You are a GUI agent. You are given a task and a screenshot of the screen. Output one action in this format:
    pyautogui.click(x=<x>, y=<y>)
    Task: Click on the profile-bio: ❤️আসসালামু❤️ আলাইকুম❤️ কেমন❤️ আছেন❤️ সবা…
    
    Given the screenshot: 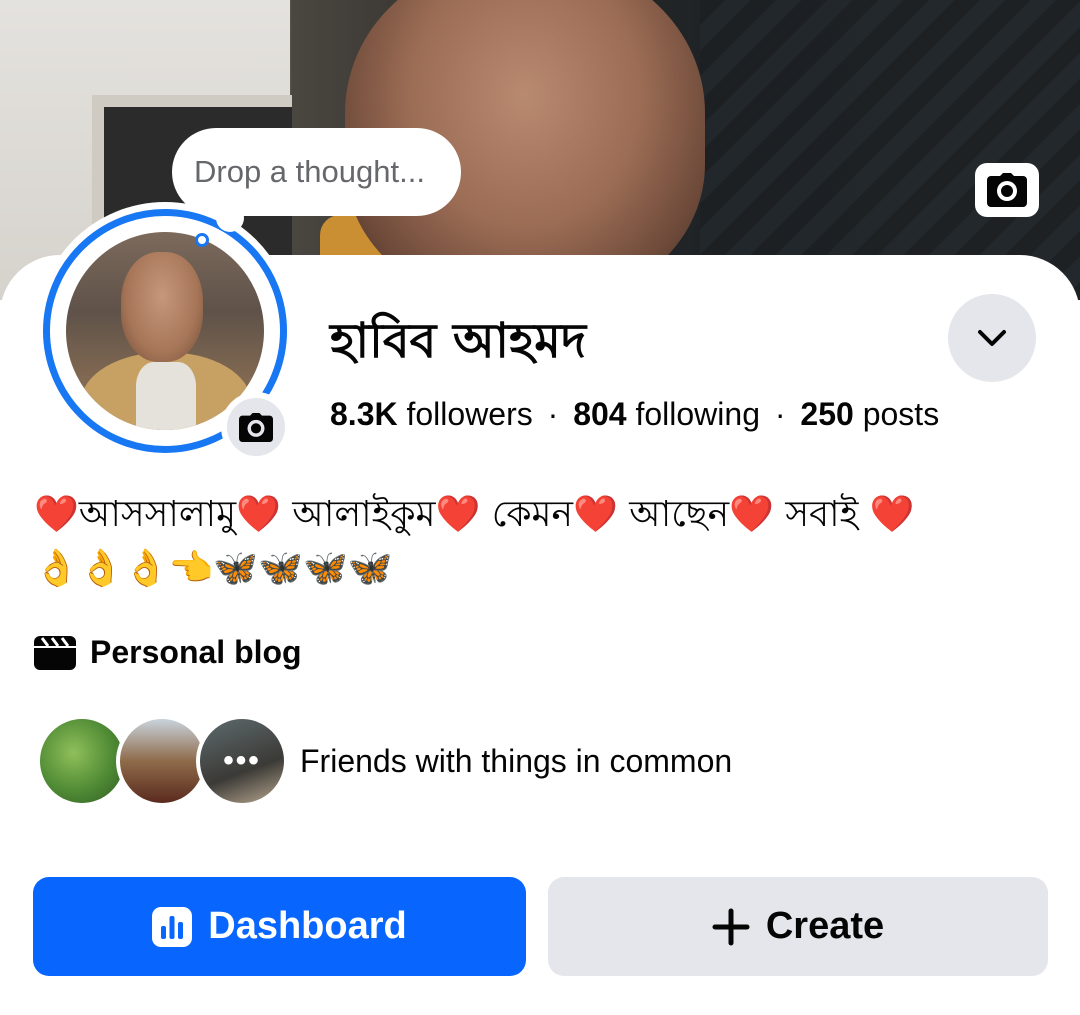 What is the action you would take?
    pyautogui.click(x=539, y=542)
    